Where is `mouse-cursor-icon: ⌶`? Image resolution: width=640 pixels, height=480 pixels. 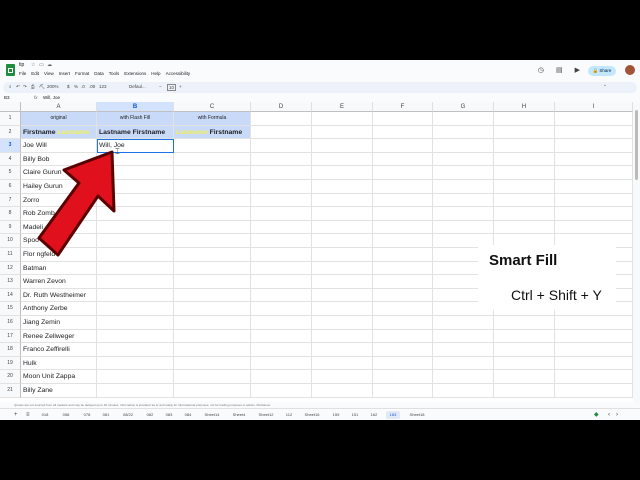 mouse-cursor-icon: ⌶ is located at coordinates (117, 151).